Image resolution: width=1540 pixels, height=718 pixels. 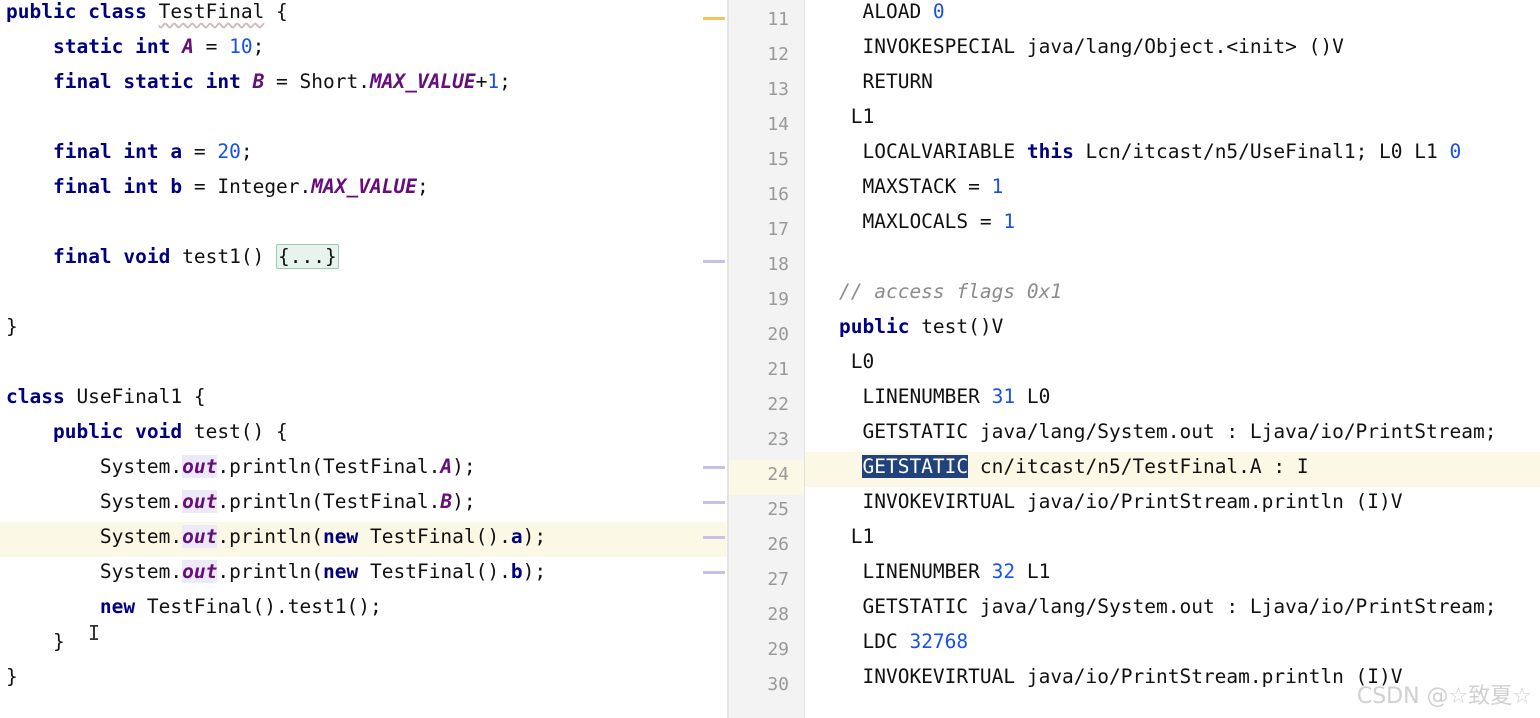 I want to click on code-token: System., so click(x=94, y=501).